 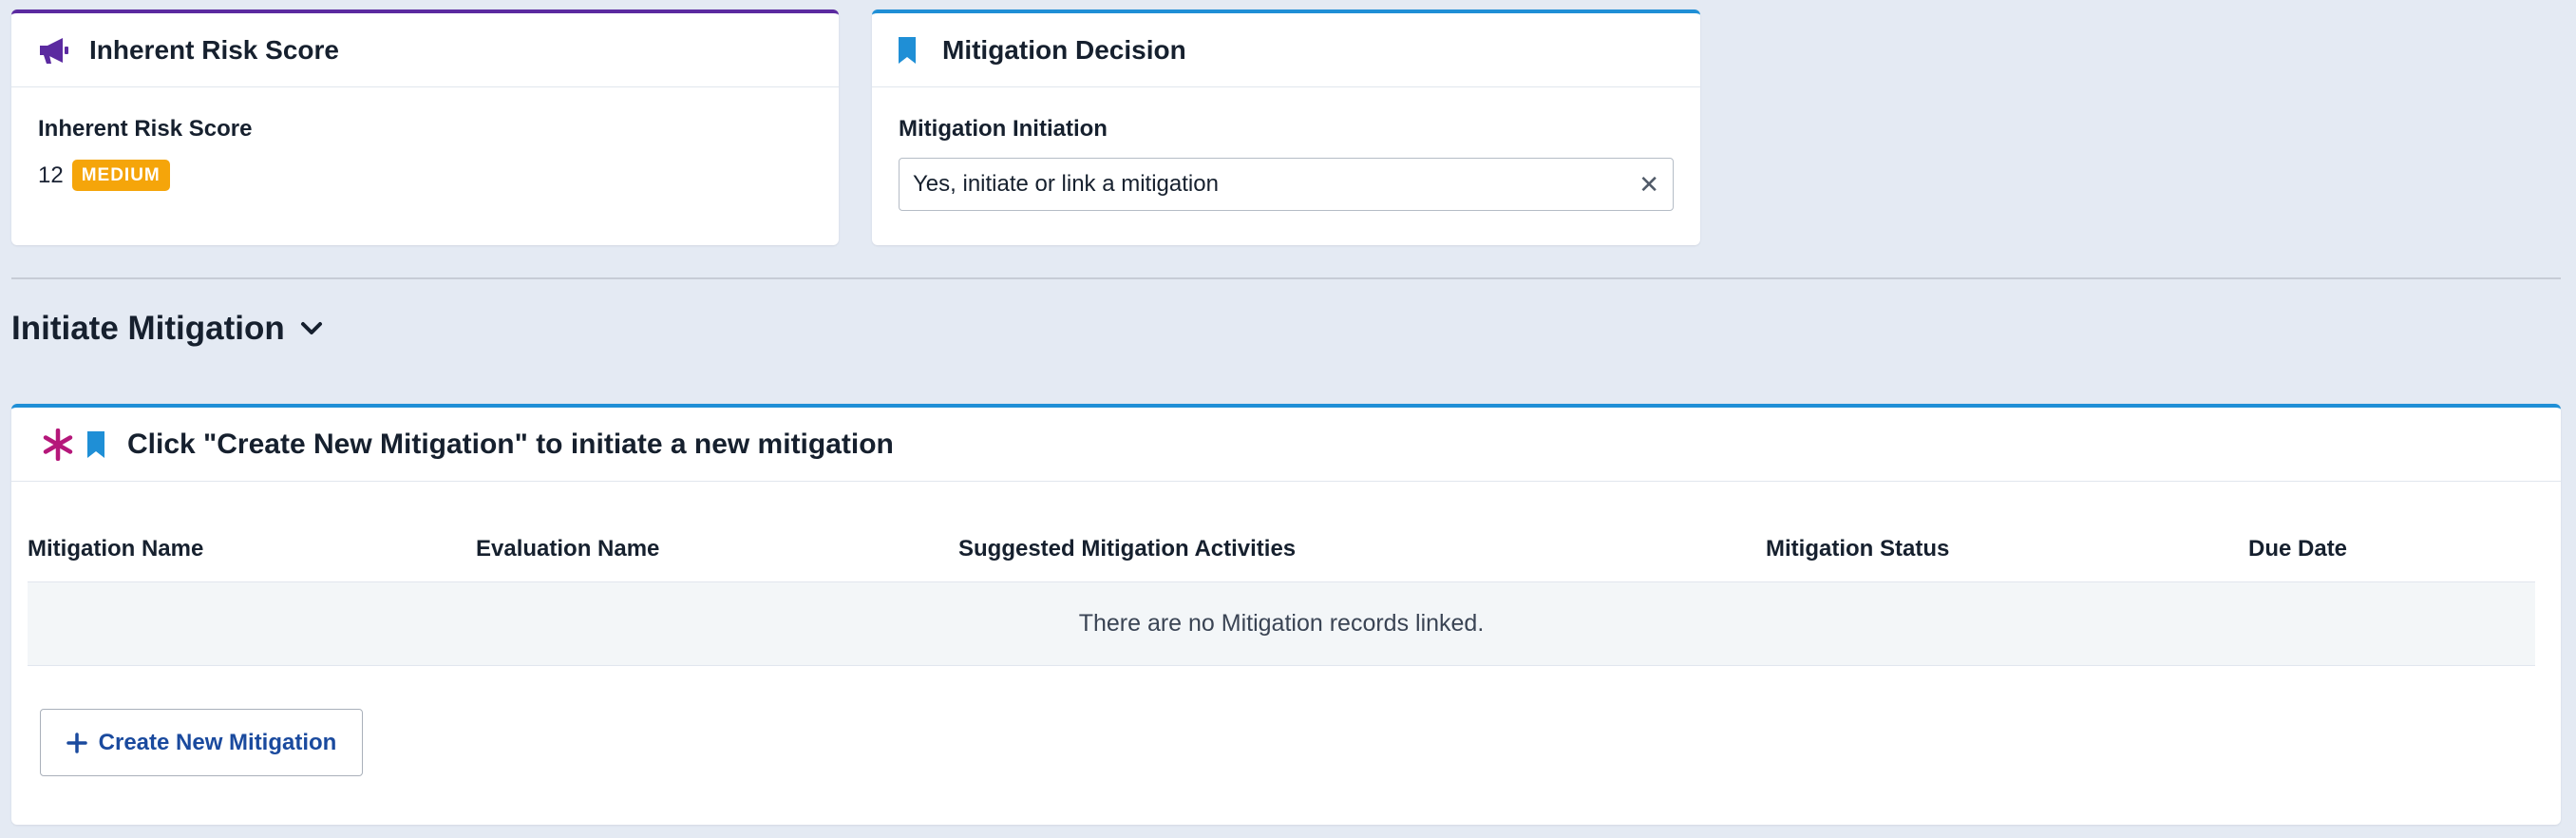 What do you see at coordinates (2391, 549) in the screenshot?
I see `column-header-due-date: Due Date` at bounding box center [2391, 549].